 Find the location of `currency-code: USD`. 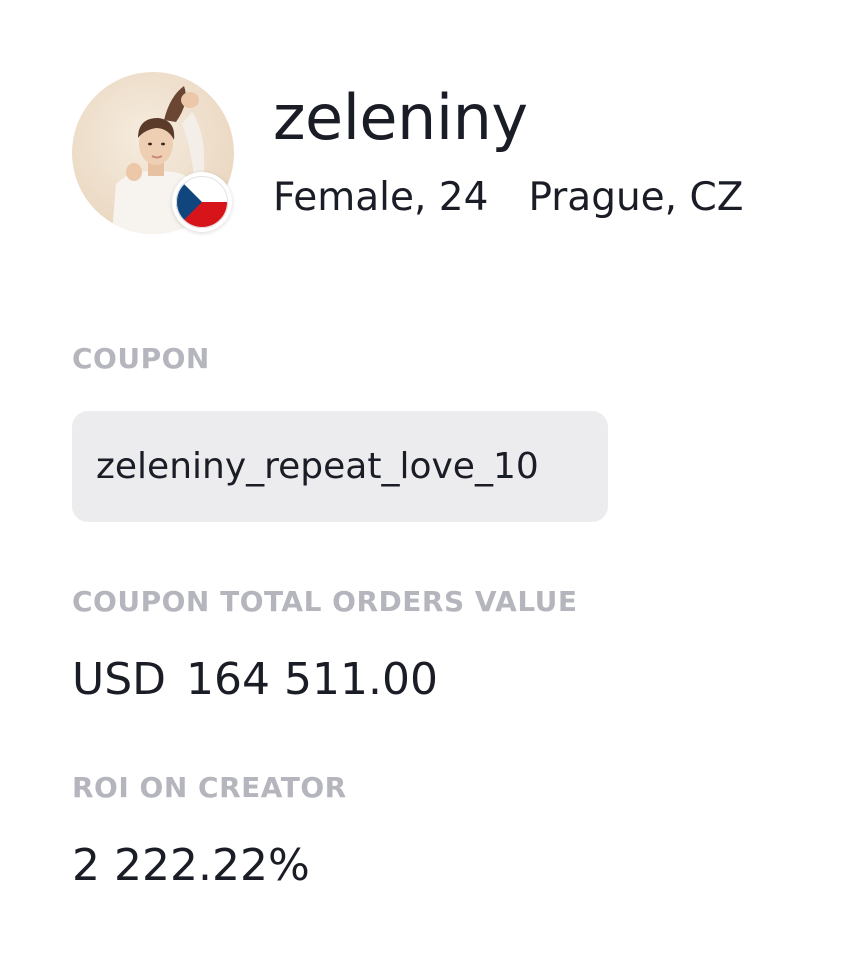

currency-code: USD is located at coordinates (119, 679).